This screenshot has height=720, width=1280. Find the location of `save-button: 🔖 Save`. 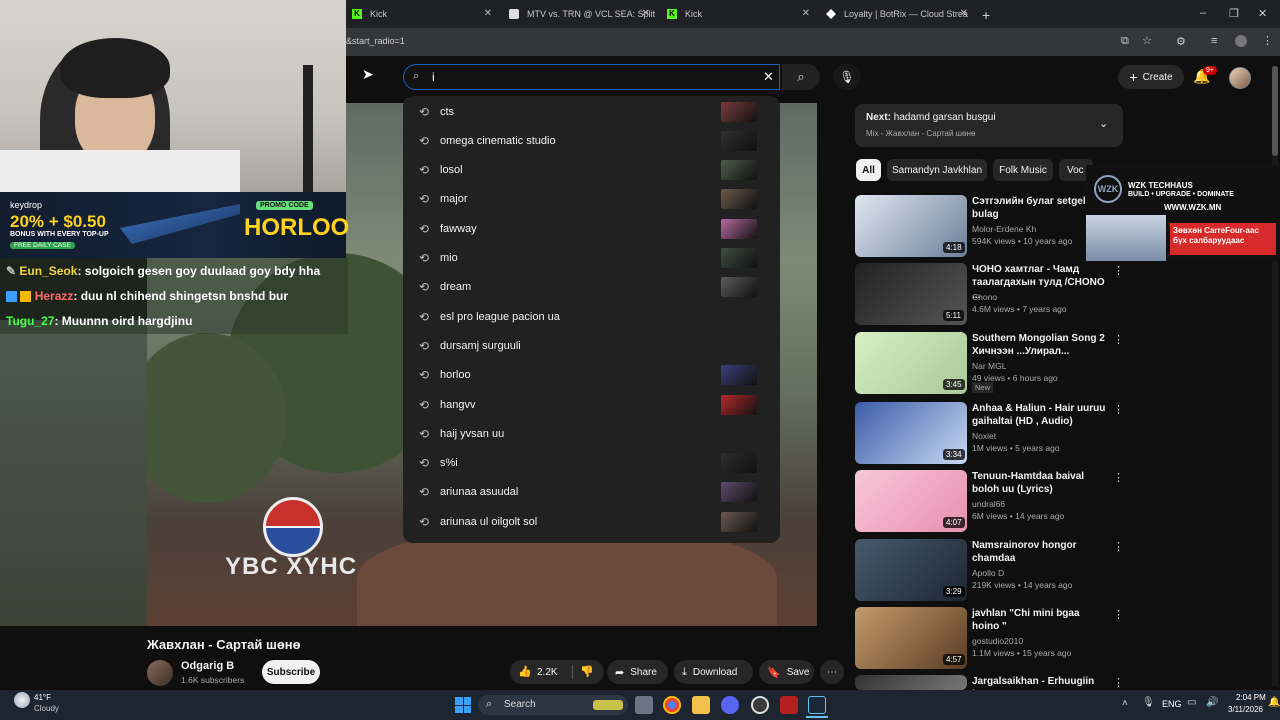

save-button: 🔖 Save is located at coordinates (786, 672).